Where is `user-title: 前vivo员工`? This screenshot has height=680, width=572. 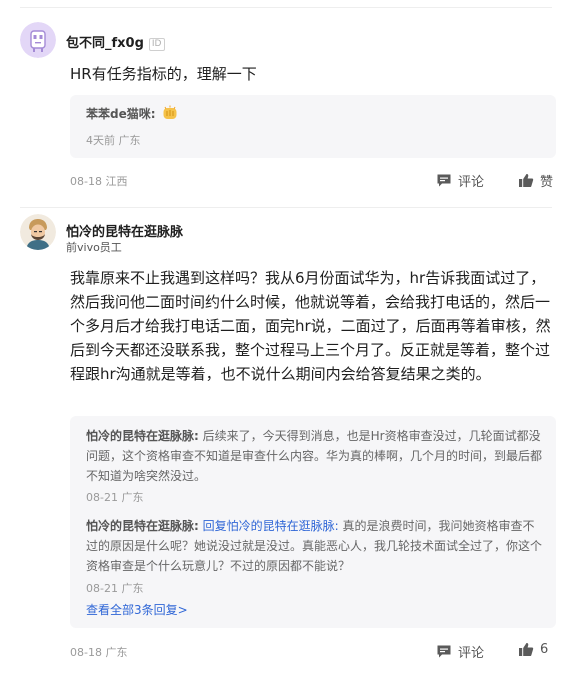
user-title: 前vivo员工 is located at coordinates (94, 247).